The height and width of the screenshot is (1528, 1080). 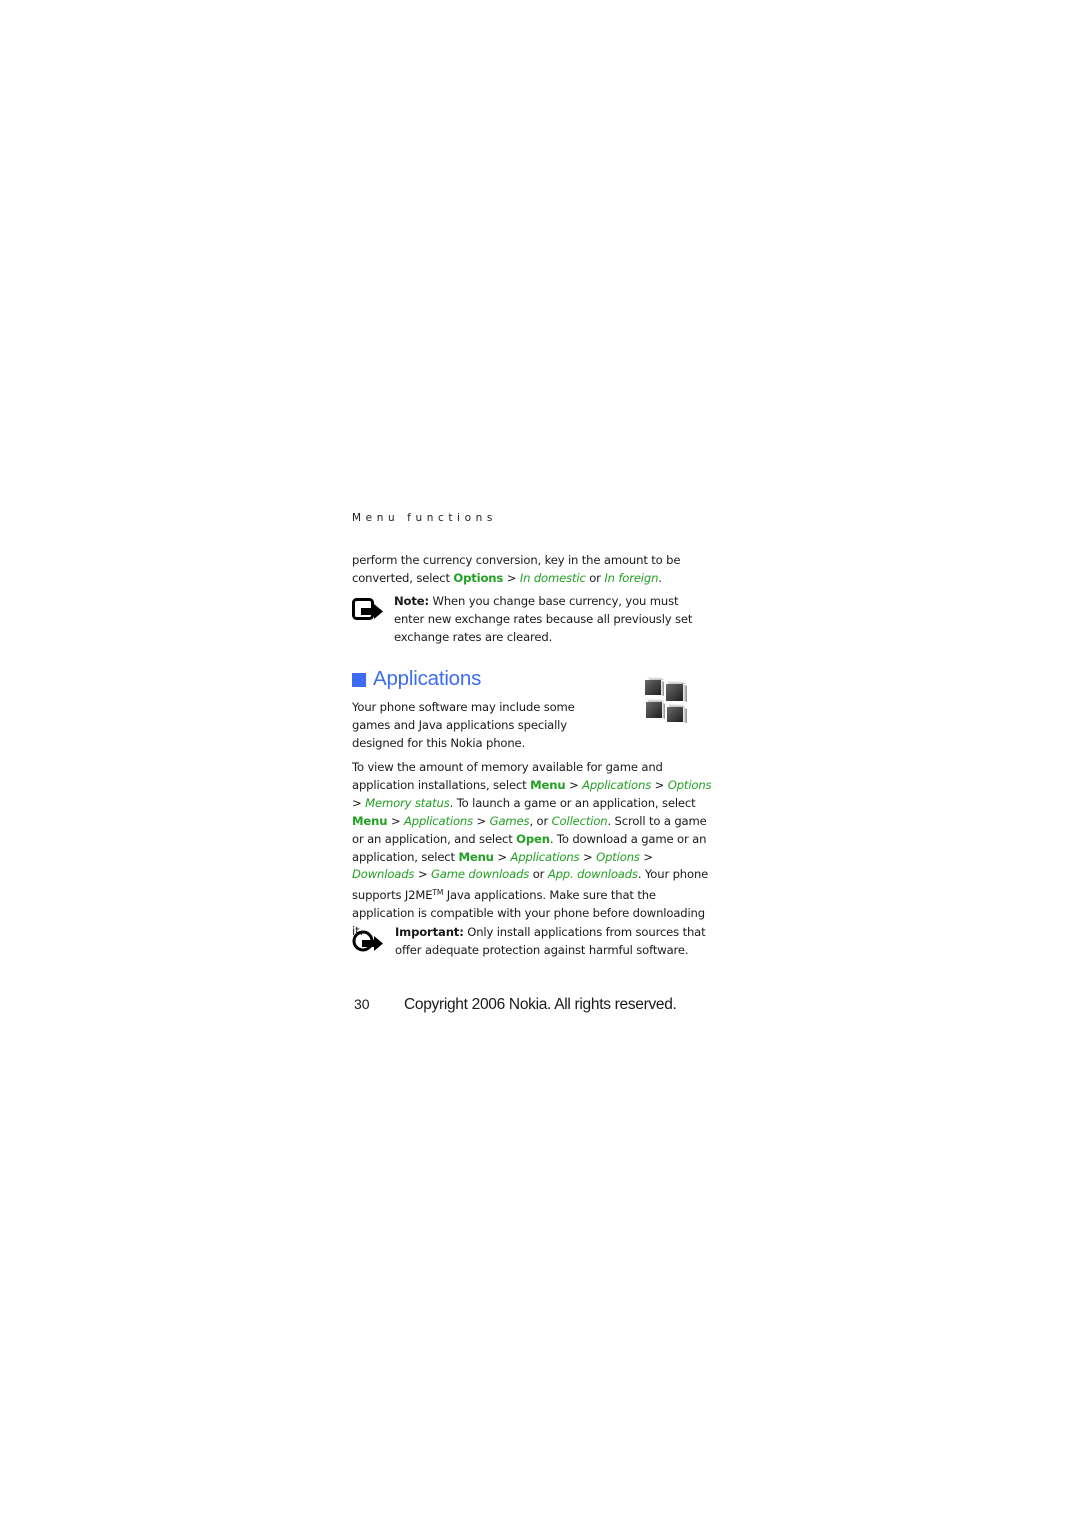 I want to click on applications-icon, so click(x=666, y=700).